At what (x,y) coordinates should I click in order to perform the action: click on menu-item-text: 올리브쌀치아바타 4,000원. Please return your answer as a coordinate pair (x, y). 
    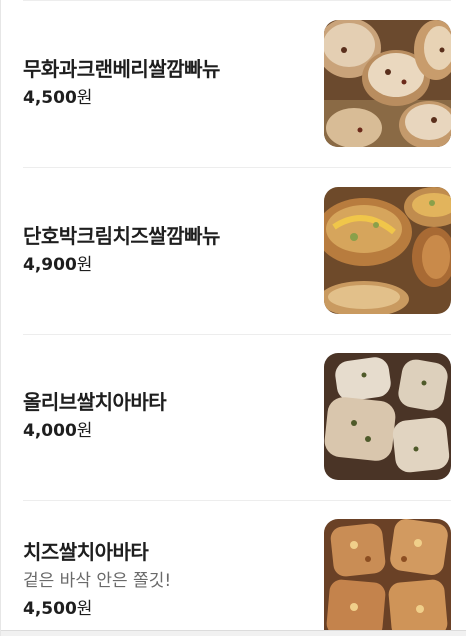
    Looking at the image, I should click on (167, 416).